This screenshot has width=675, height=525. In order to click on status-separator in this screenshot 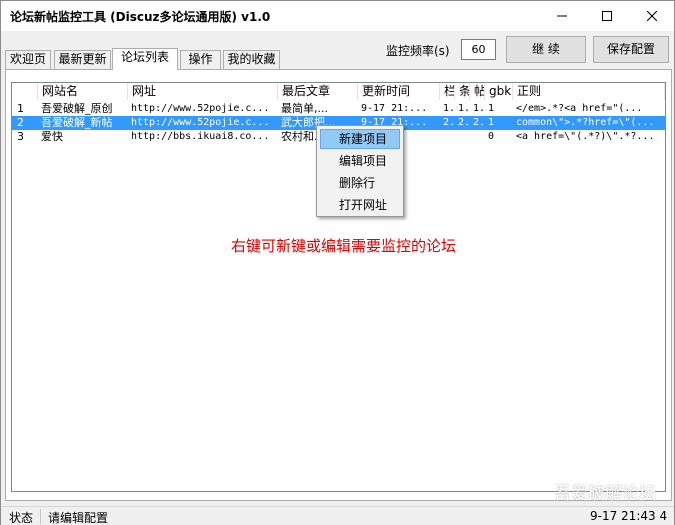, I will do `click(40, 516)`.